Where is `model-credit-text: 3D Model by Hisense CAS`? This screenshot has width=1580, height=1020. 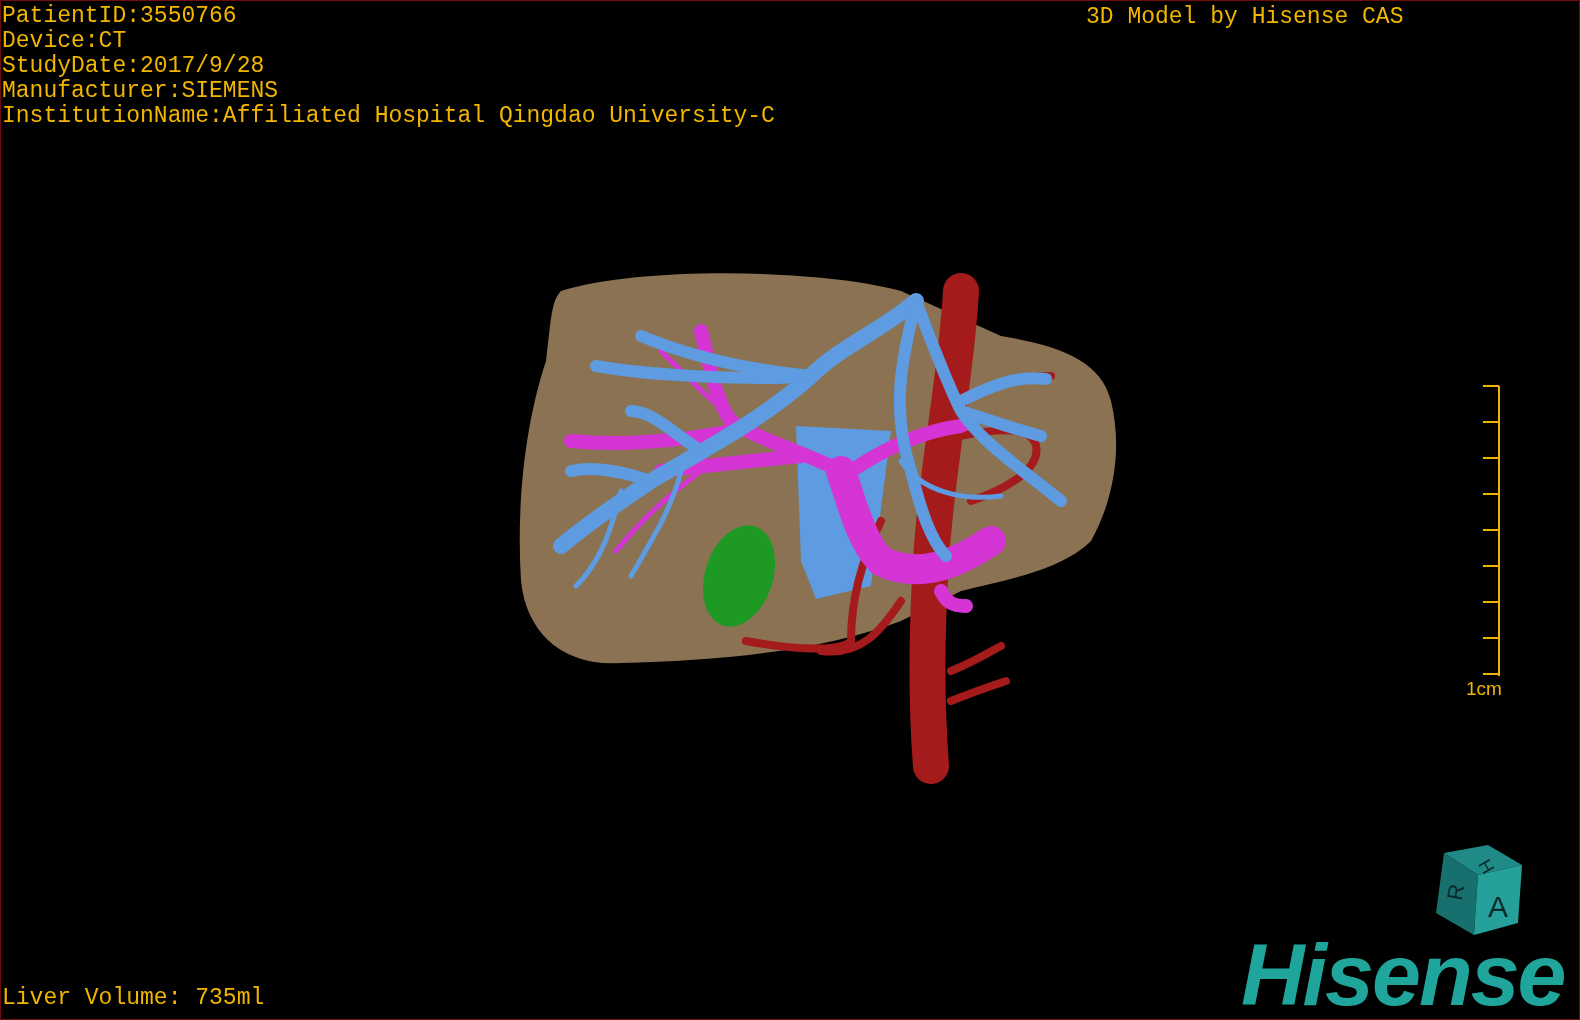 model-credit-text: 3D Model by Hisense CAS is located at coordinates (1245, 17).